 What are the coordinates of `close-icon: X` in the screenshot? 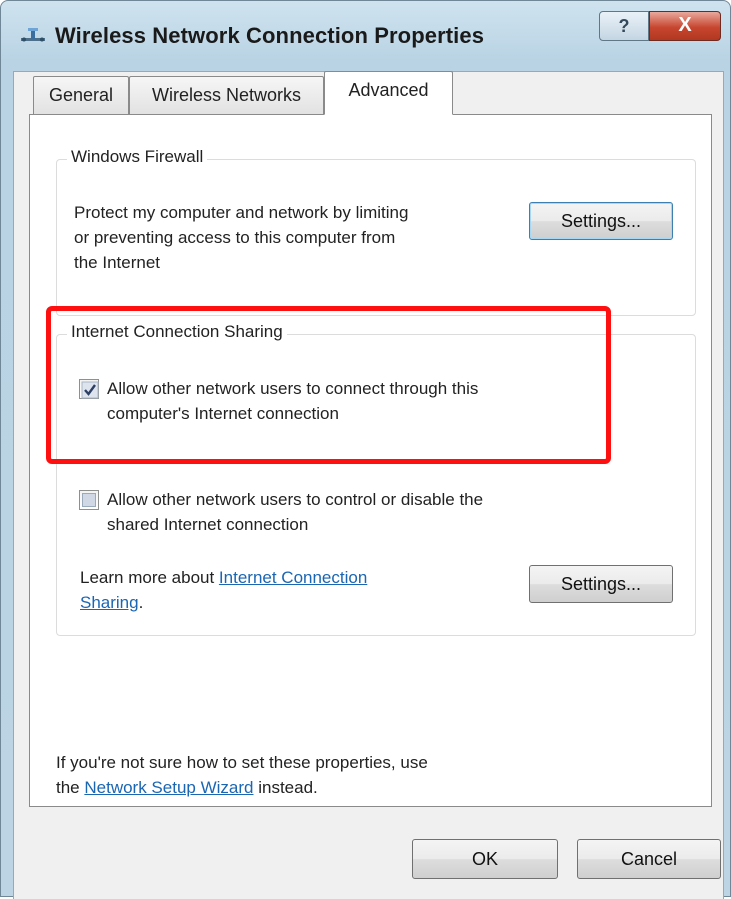 It's located at (685, 25).